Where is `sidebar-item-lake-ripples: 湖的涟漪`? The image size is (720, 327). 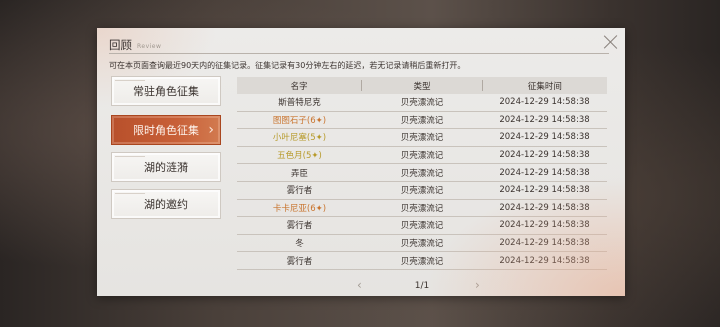 sidebar-item-lake-ripples: 湖的涟漪 is located at coordinates (166, 167).